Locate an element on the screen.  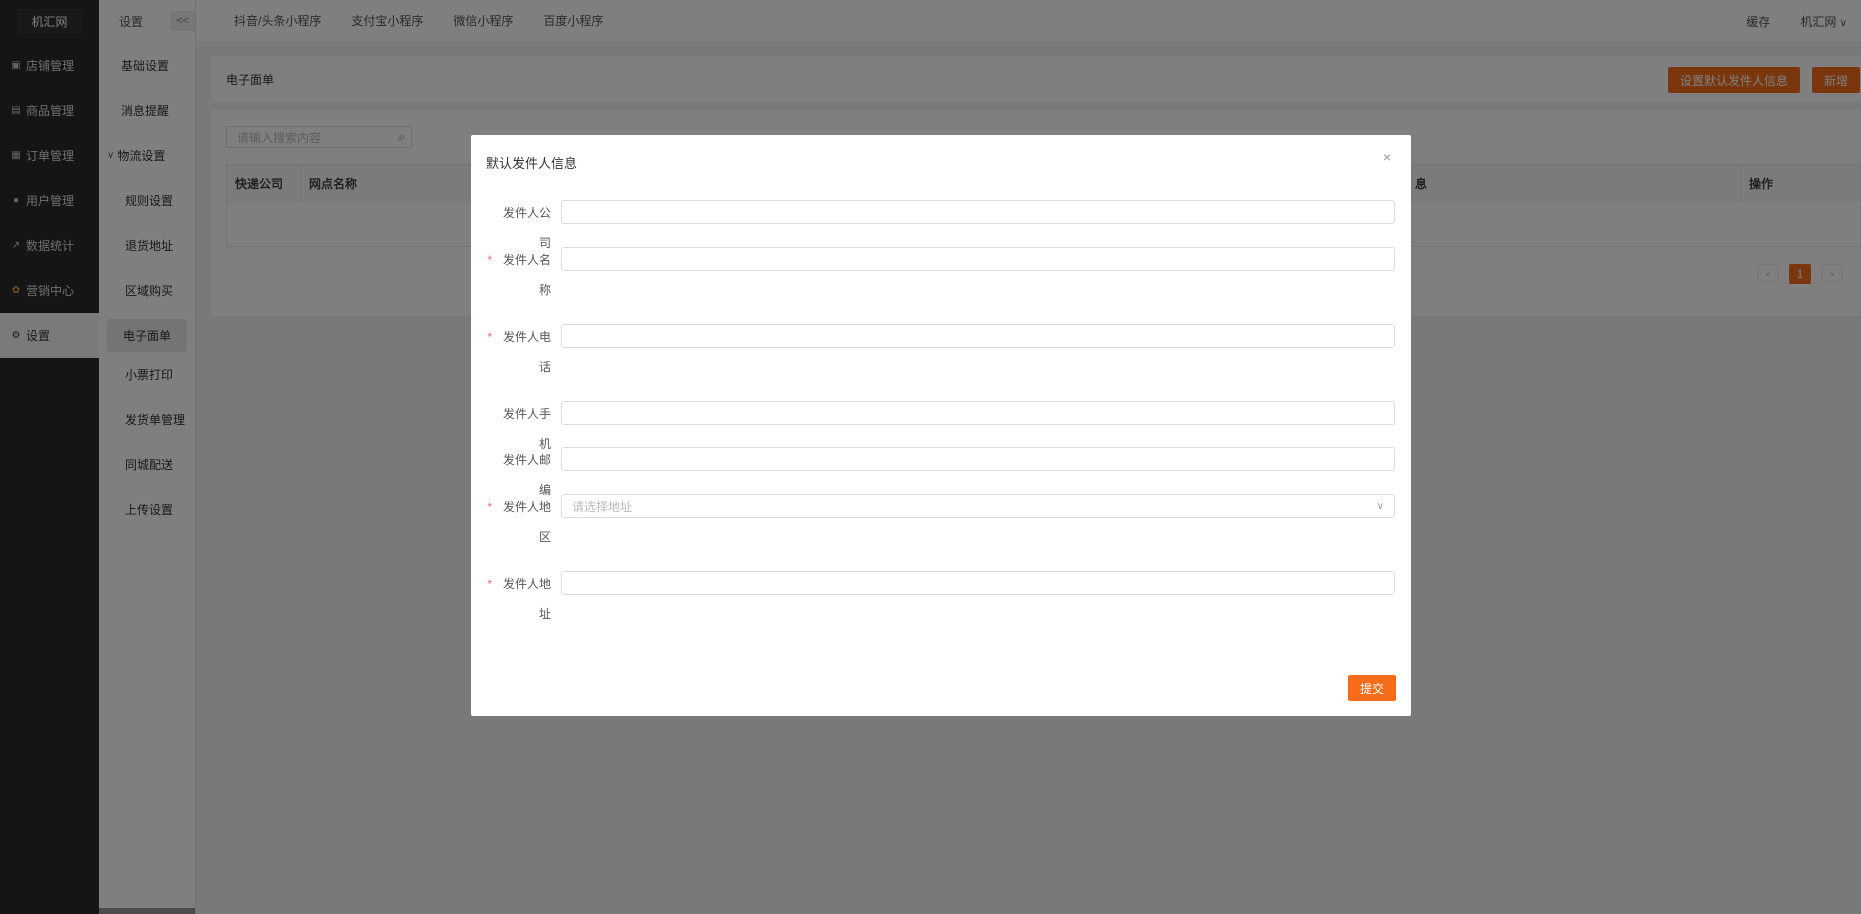
sender-region-select: 请选择地址 ∨ is located at coordinates (978, 506).